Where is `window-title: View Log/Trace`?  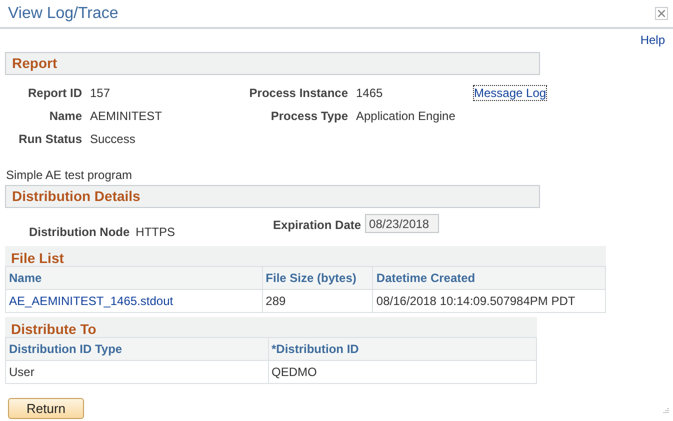 window-title: View Log/Trace is located at coordinates (63, 14).